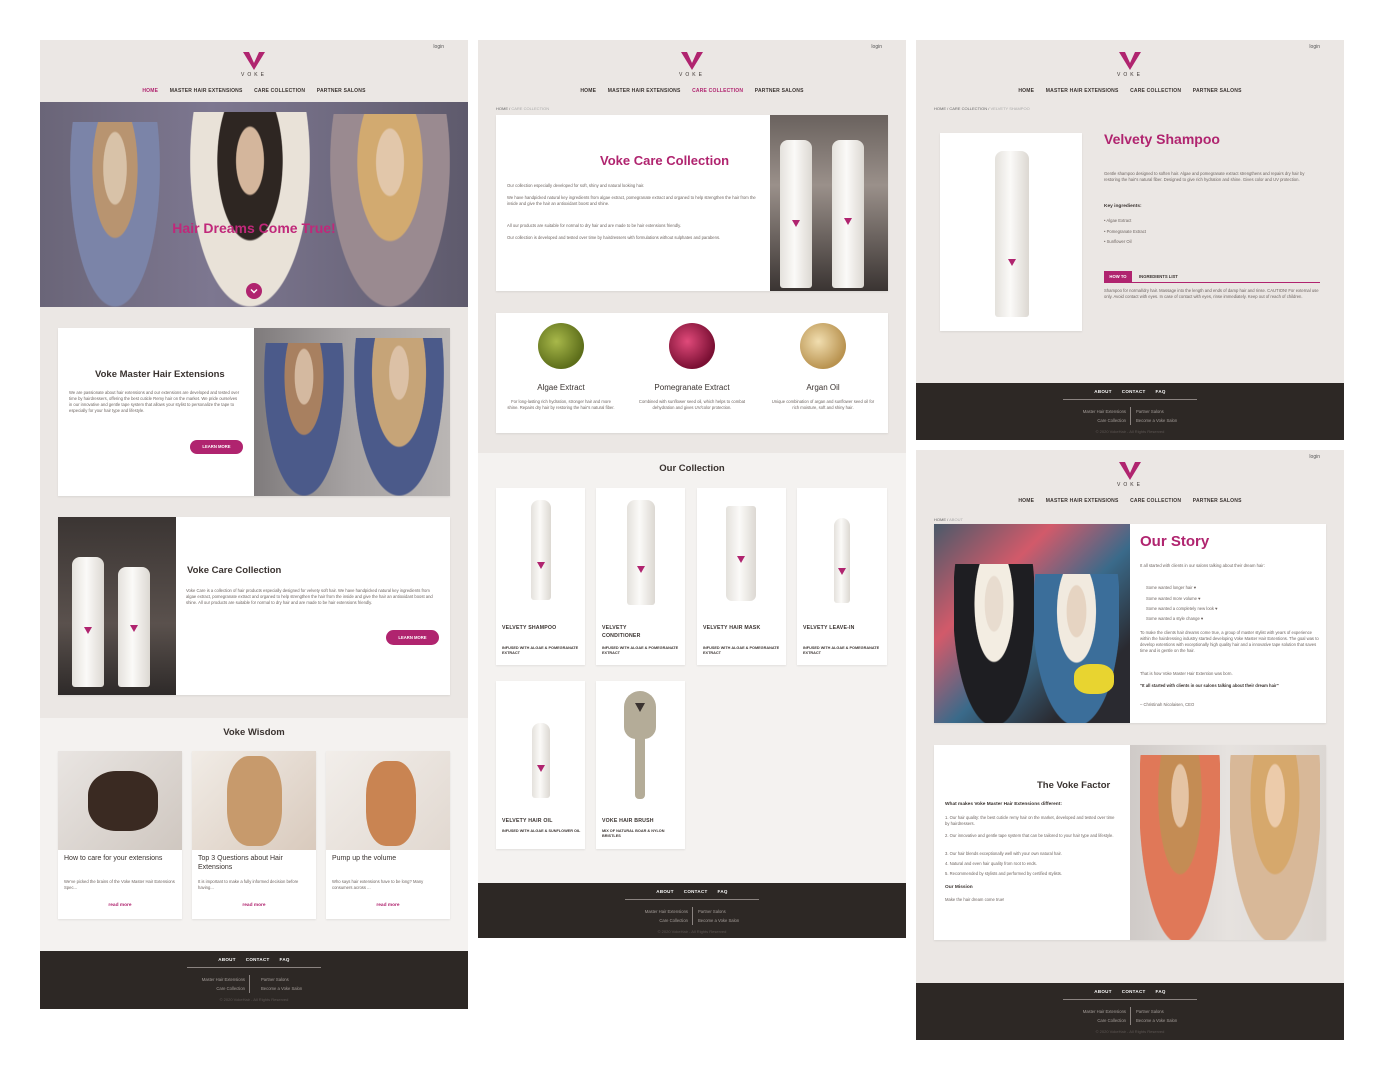  Describe the element at coordinates (541, 760) in the screenshot. I see `product-image` at that location.